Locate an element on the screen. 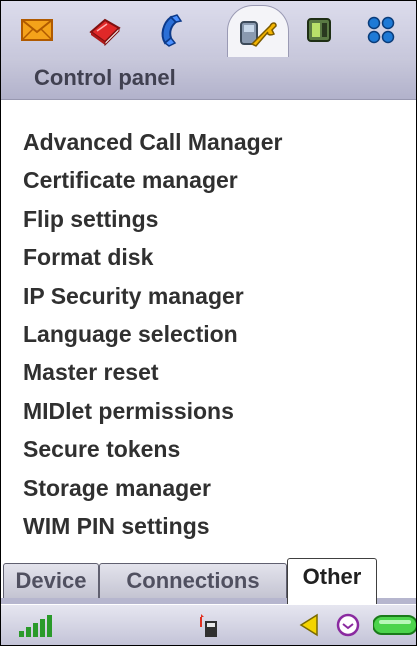 The height and width of the screenshot is (646, 417). envelope-icon is located at coordinates (37, 30).